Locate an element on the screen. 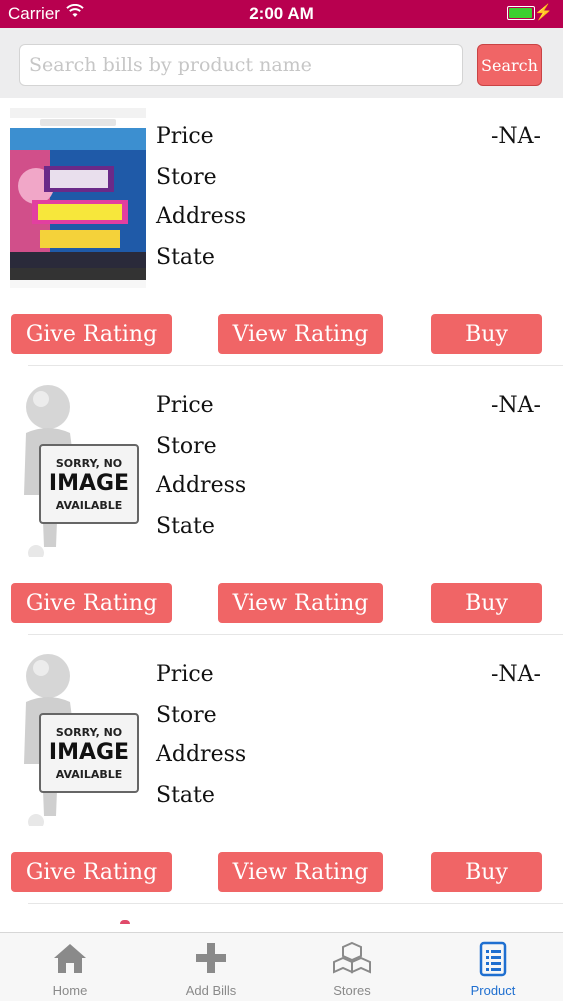 The width and height of the screenshot is (563, 1001). status-bar: Carrier 2:00 AM ⚡ is located at coordinates (281, 14).